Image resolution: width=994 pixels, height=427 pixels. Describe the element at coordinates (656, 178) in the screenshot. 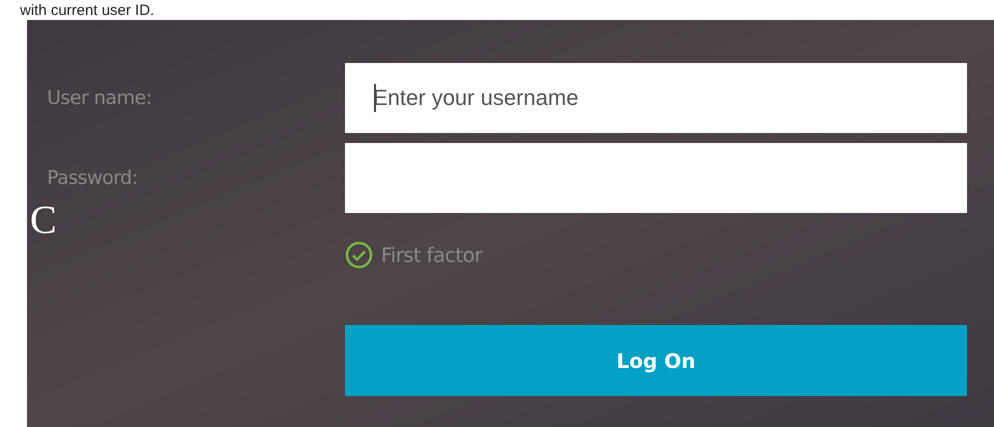

I see `text-field` at that location.